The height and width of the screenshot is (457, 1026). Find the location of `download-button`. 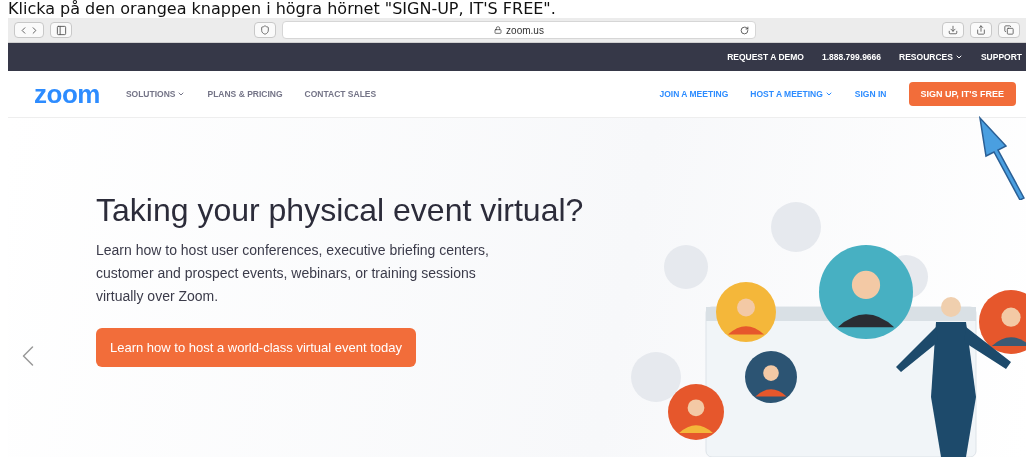

download-button is located at coordinates (953, 30).